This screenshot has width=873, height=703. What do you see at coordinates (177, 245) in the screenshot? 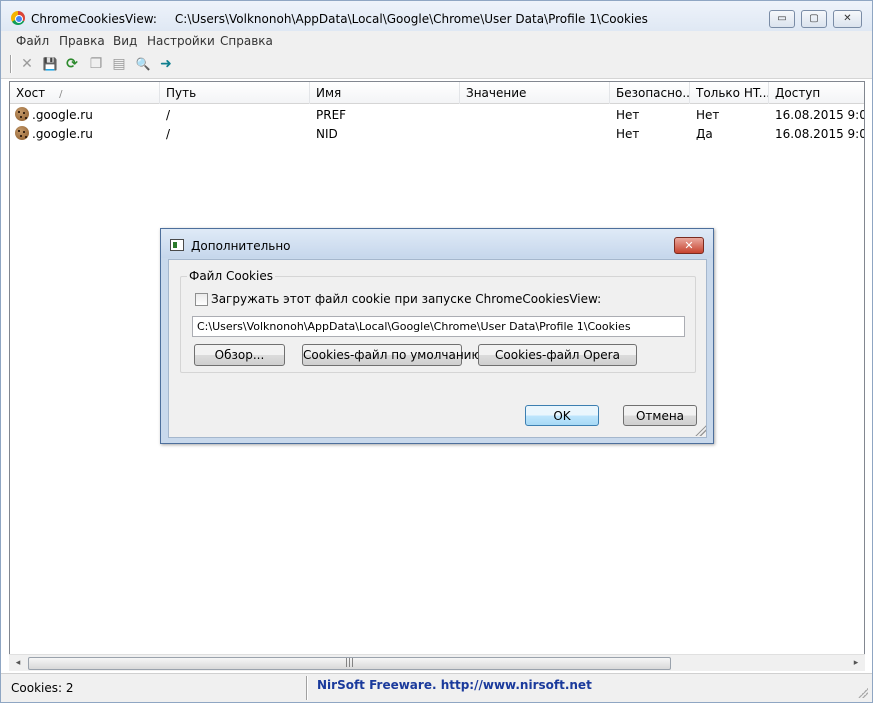
I see `dialog-window-icon` at bounding box center [177, 245].